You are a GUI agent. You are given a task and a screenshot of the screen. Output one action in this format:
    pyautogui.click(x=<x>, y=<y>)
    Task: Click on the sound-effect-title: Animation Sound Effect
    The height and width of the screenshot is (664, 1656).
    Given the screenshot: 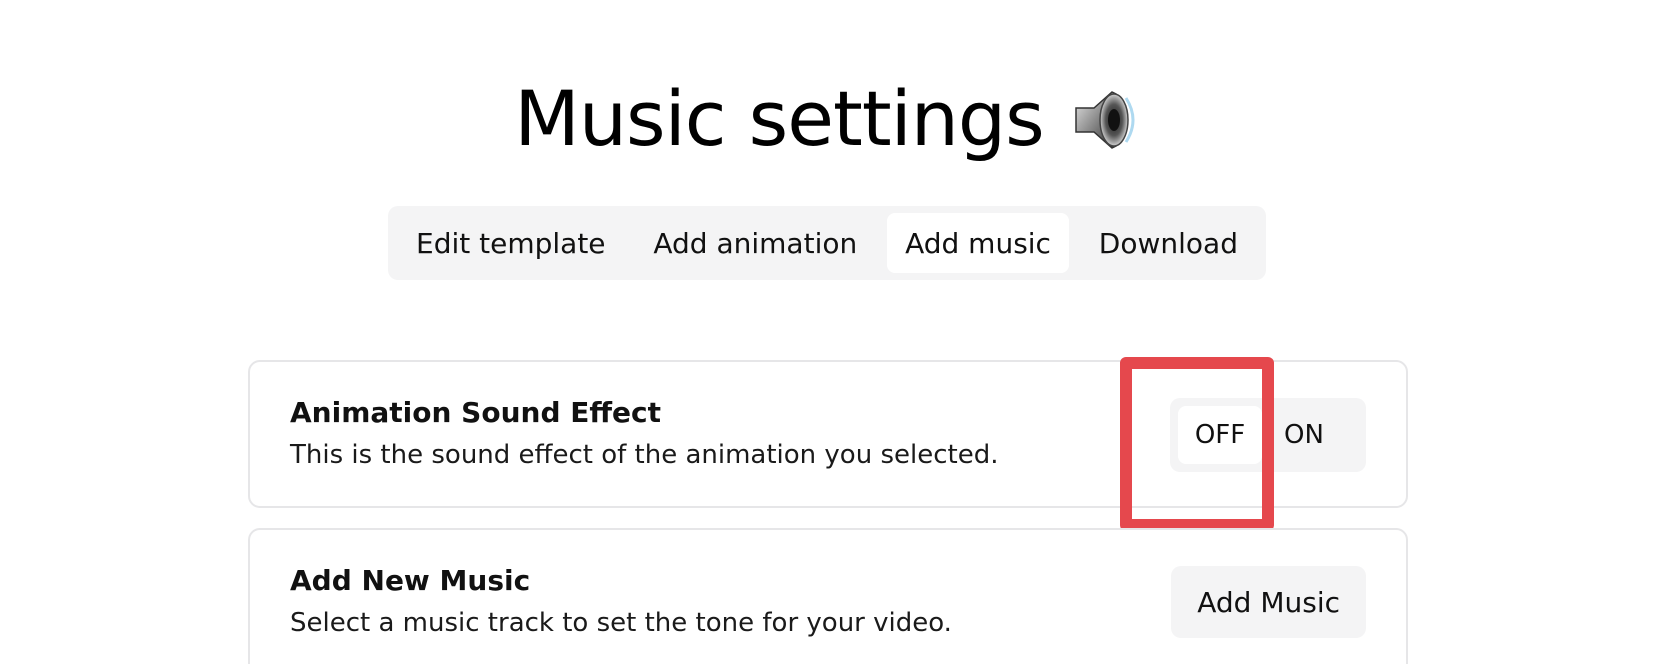 What is the action you would take?
    pyautogui.click(x=476, y=412)
    